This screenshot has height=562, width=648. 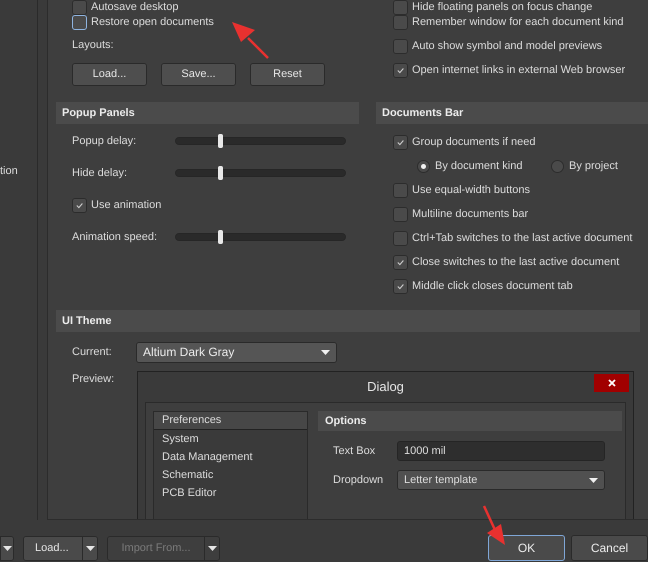 What do you see at coordinates (93, 45) in the screenshot?
I see `layouts-label: Layouts:` at bounding box center [93, 45].